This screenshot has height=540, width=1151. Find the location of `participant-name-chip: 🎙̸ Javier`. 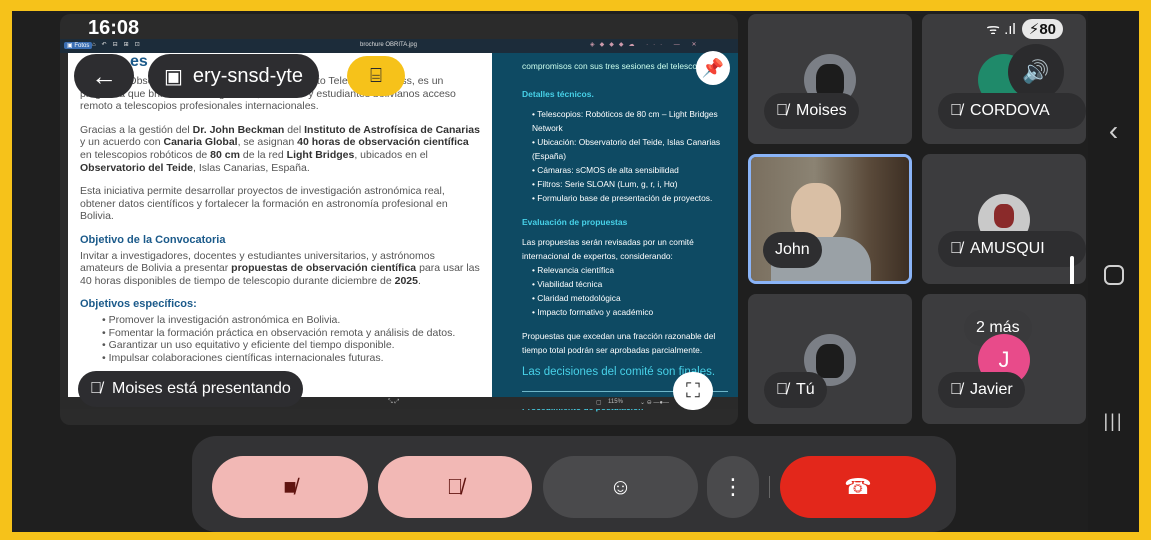

participant-name-chip: 🎙̸ Javier is located at coordinates (981, 390).